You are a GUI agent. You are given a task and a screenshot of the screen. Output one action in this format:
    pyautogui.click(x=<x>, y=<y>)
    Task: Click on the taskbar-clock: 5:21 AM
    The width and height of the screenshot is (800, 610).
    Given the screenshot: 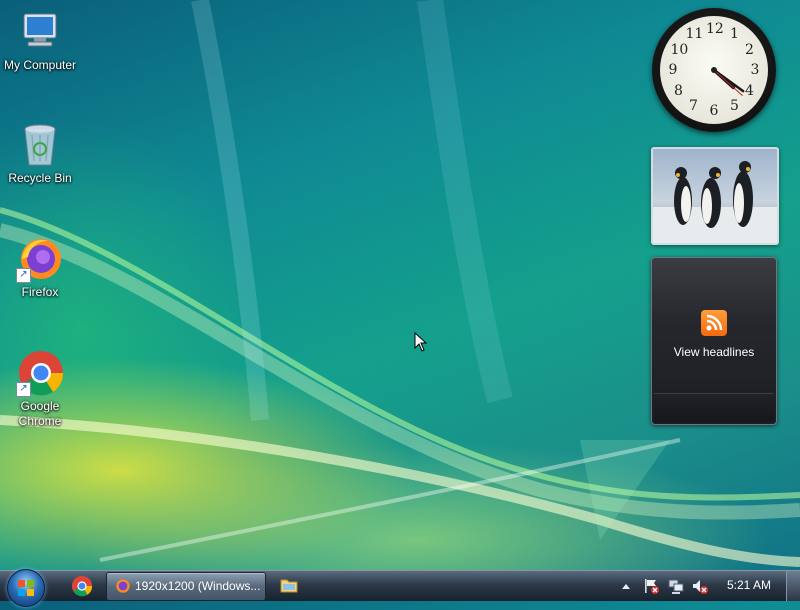 What is the action you would take?
    pyautogui.click(x=749, y=585)
    